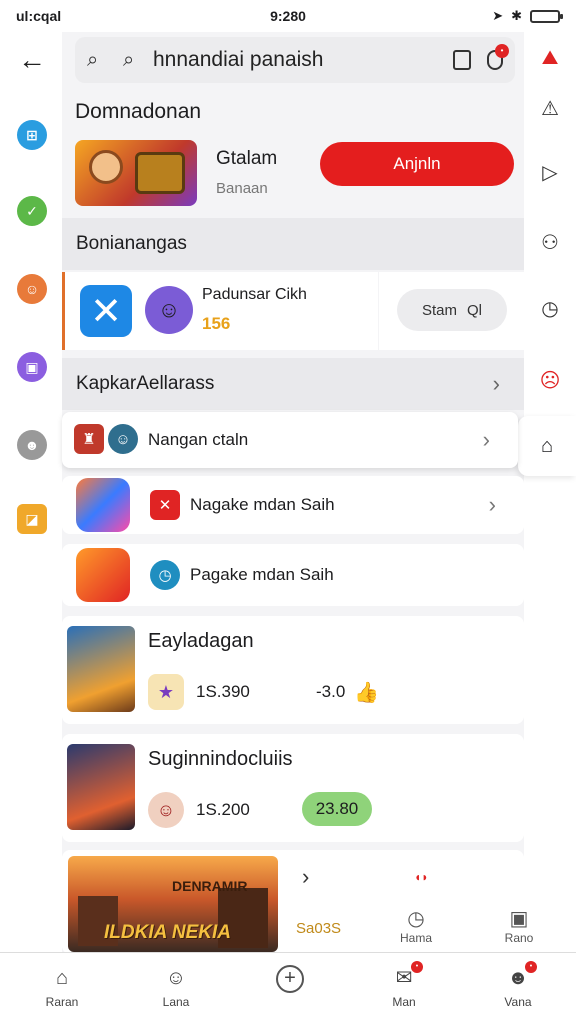 The image size is (576, 1024). What do you see at coordinates (103, 575) in the screenshot?
I see `d-app-icon` at bounding box center [103, 575].